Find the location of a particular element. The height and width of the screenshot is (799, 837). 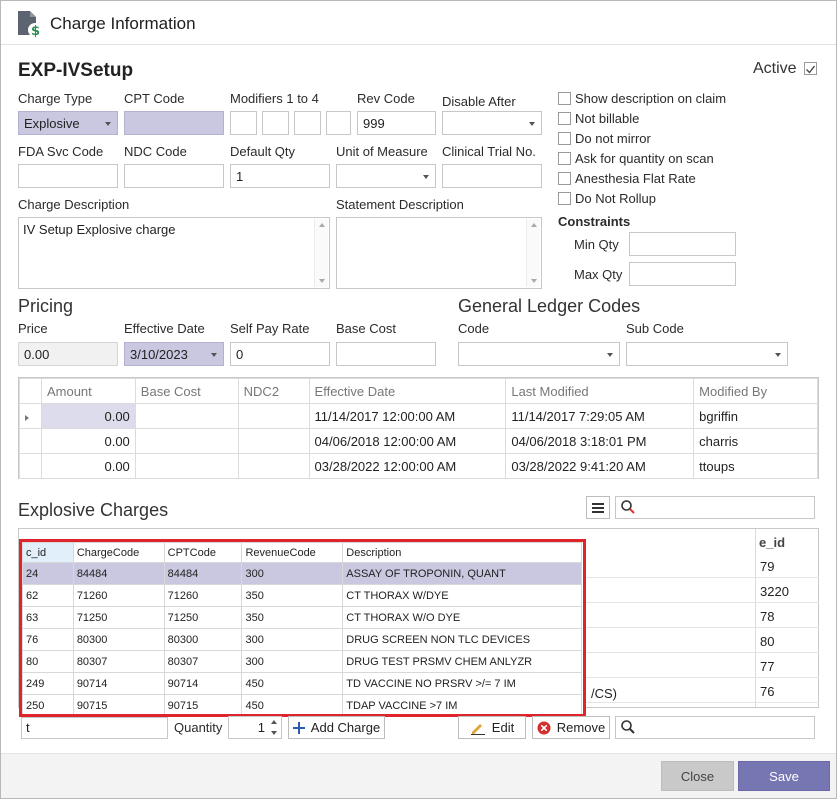

table-cell: 11/14/2017 7:29:05 AM is located at coordinates (600, 416).